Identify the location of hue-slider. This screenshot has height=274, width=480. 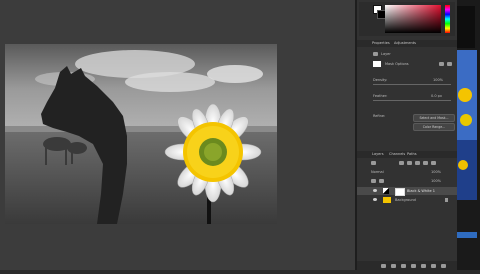
(447, 19).